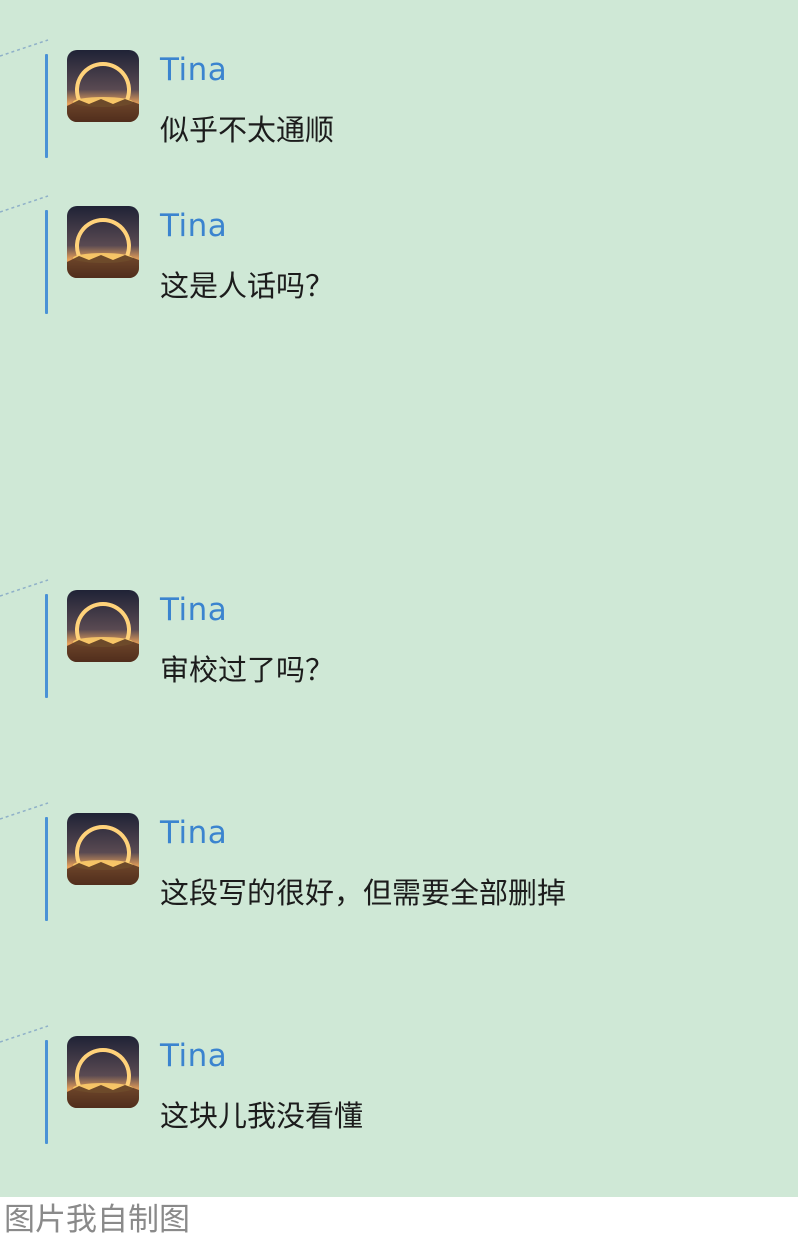 The height and width of the screenshot is (1240, 800). Describe the element at coordinates (262, 1116) in the screenshot. I see `comment-text: 这块儿我没看懂` at that location.